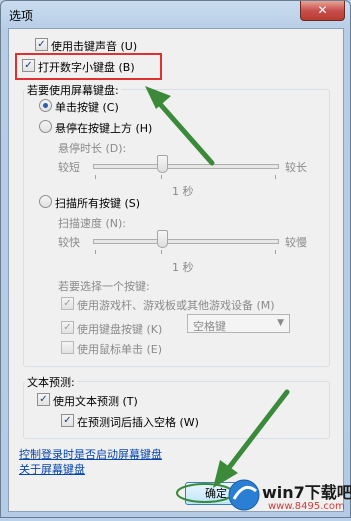  What do you see at coordinates (306, 506) in the screenshot?
I see `watermark-url: www.8495.com` at bounding box center [306, 506].